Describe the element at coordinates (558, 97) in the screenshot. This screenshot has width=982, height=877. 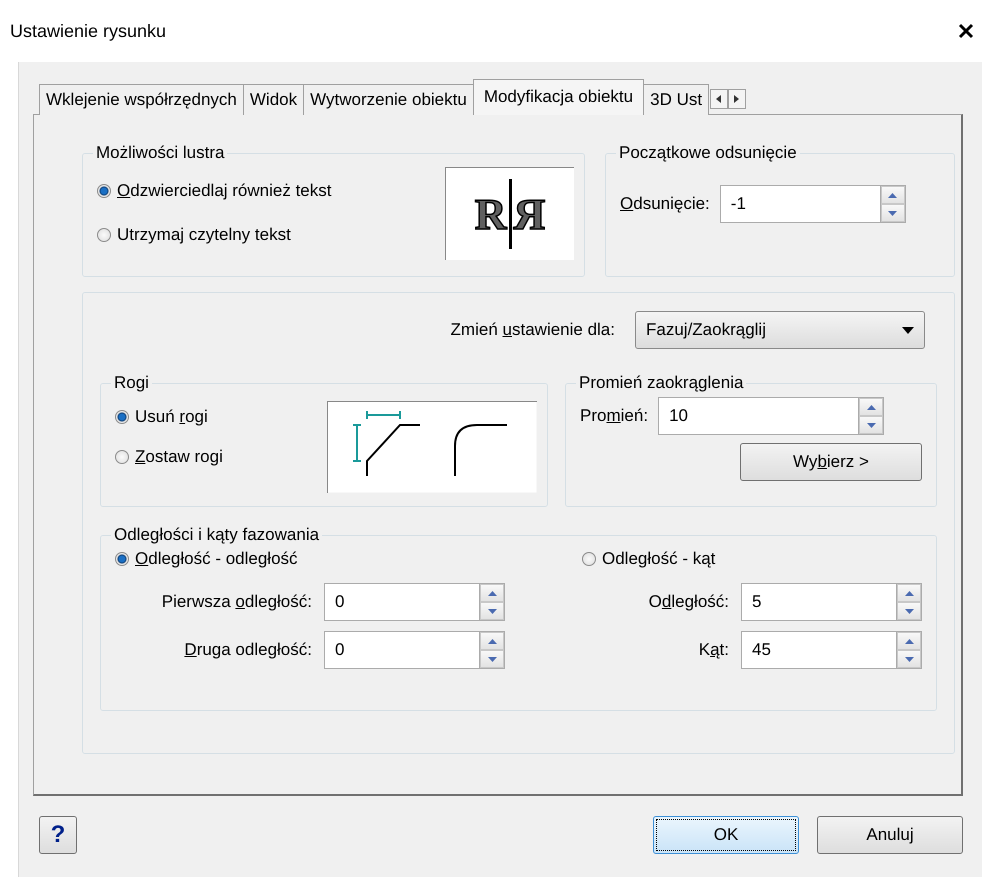
I see `tab: Modyfikacja obiektu` at that location.